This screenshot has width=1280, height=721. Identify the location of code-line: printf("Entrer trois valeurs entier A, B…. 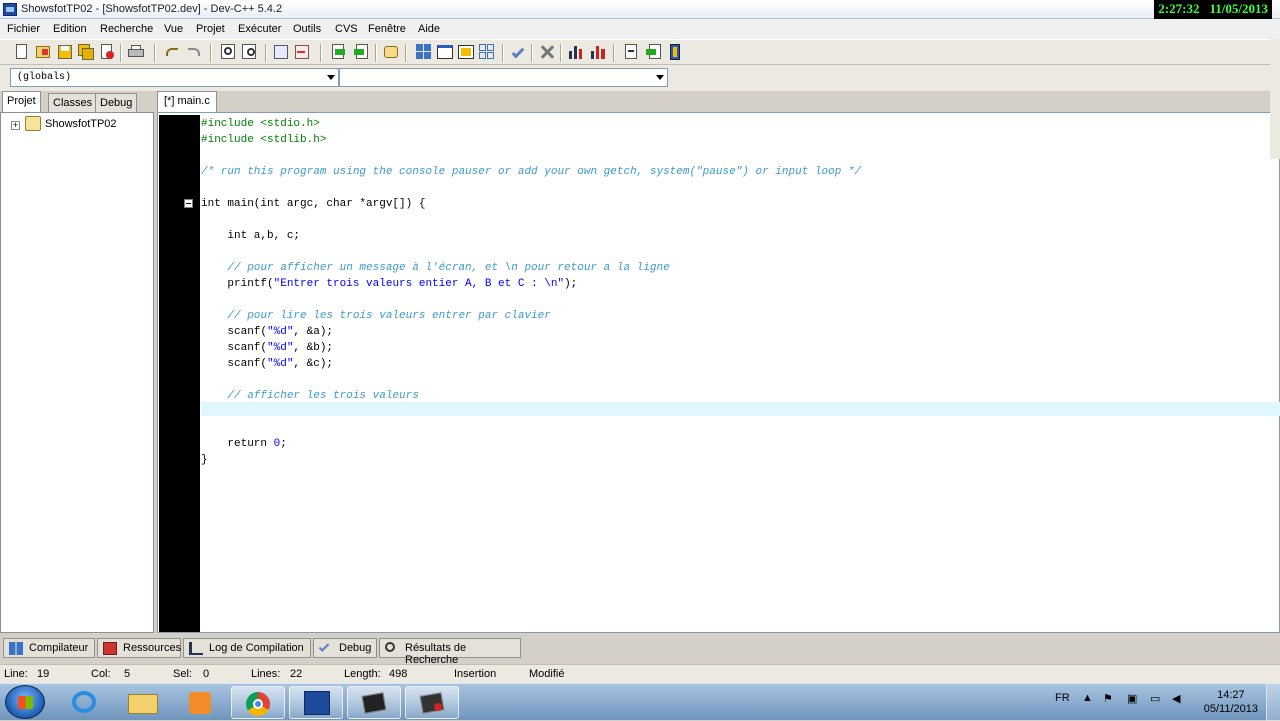
(389, 284).